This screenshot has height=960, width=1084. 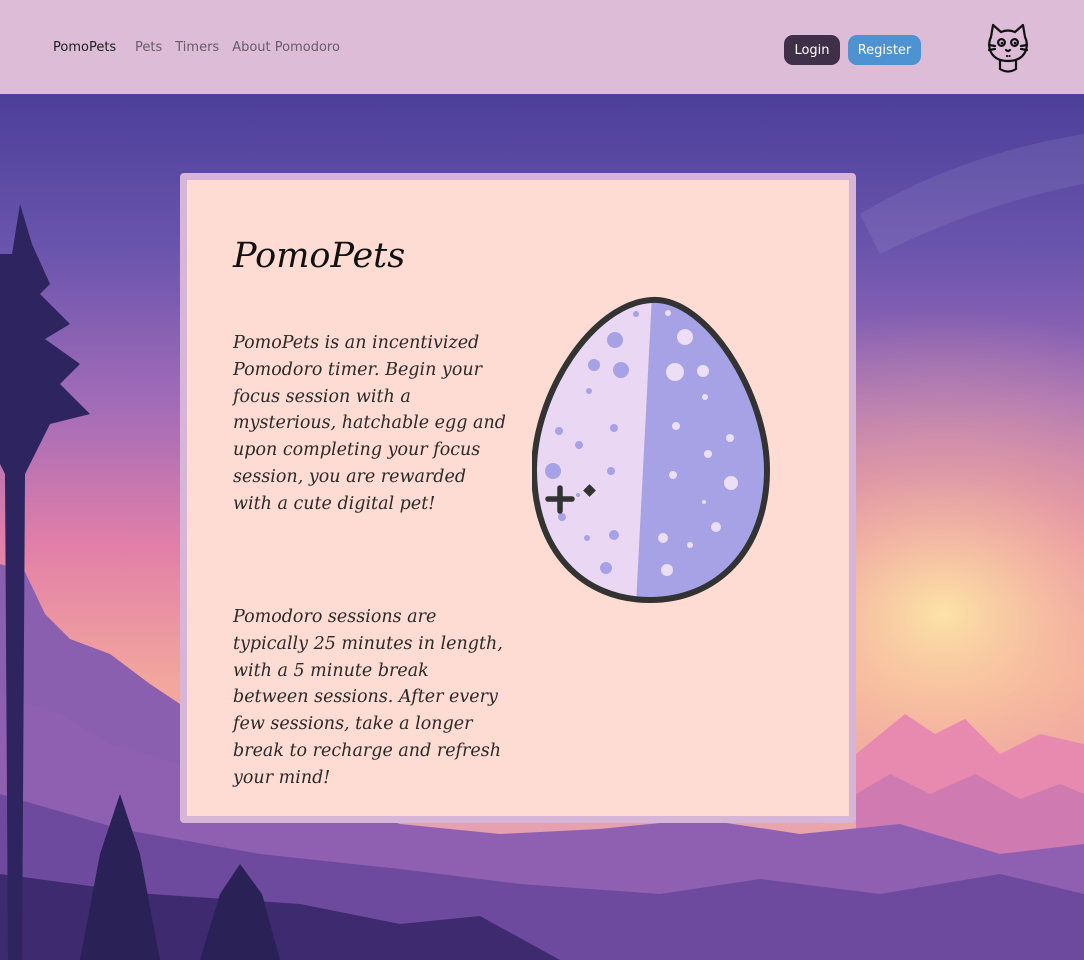 What do you see at coordinates (148, 47) in the screenshot?
I see `nav-link-pets: Pets` at bounding box center [148, 47].